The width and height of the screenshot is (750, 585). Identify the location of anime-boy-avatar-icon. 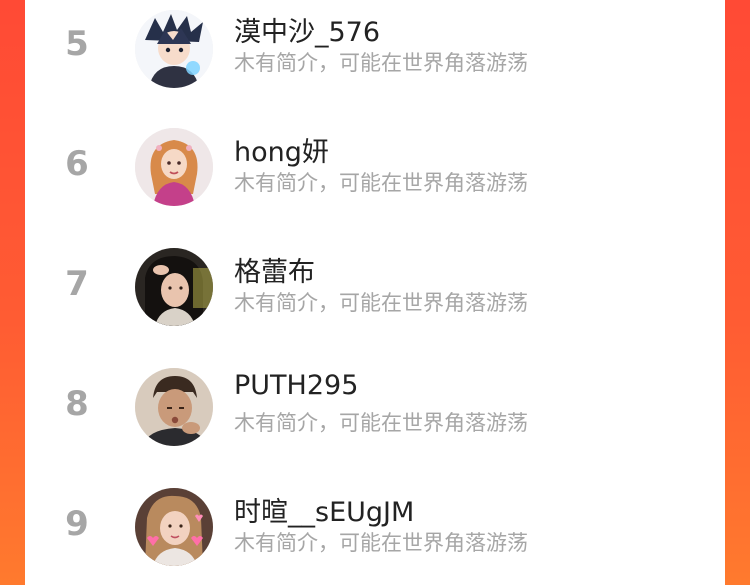
(174, 49).